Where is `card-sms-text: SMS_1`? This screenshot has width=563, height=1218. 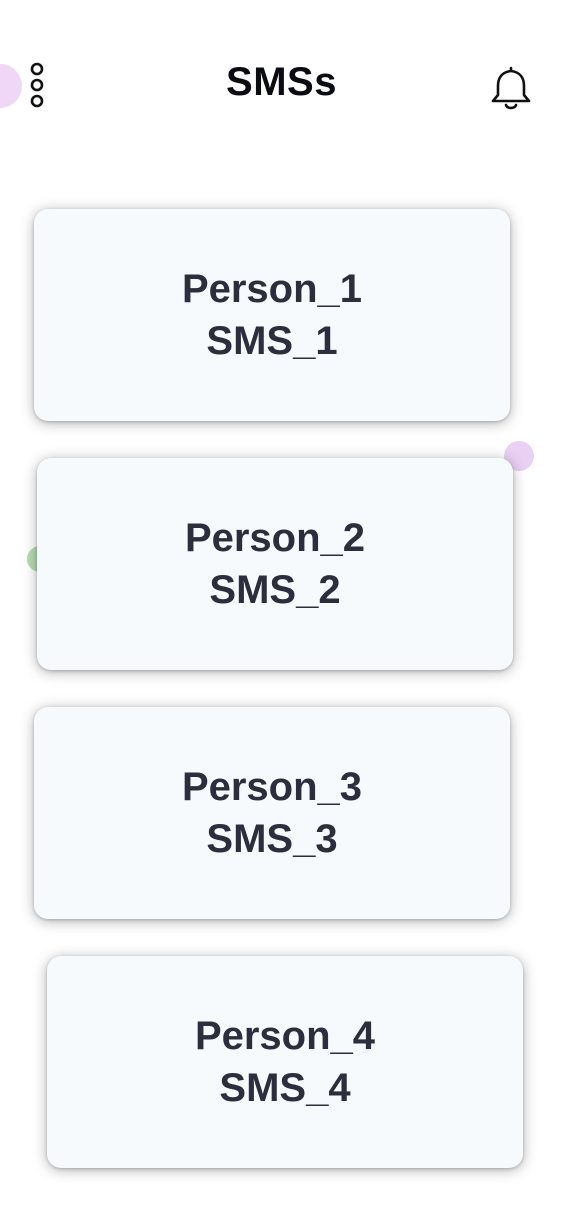 card-sms-text: SMS_1 is located at coordinates (272, 341).